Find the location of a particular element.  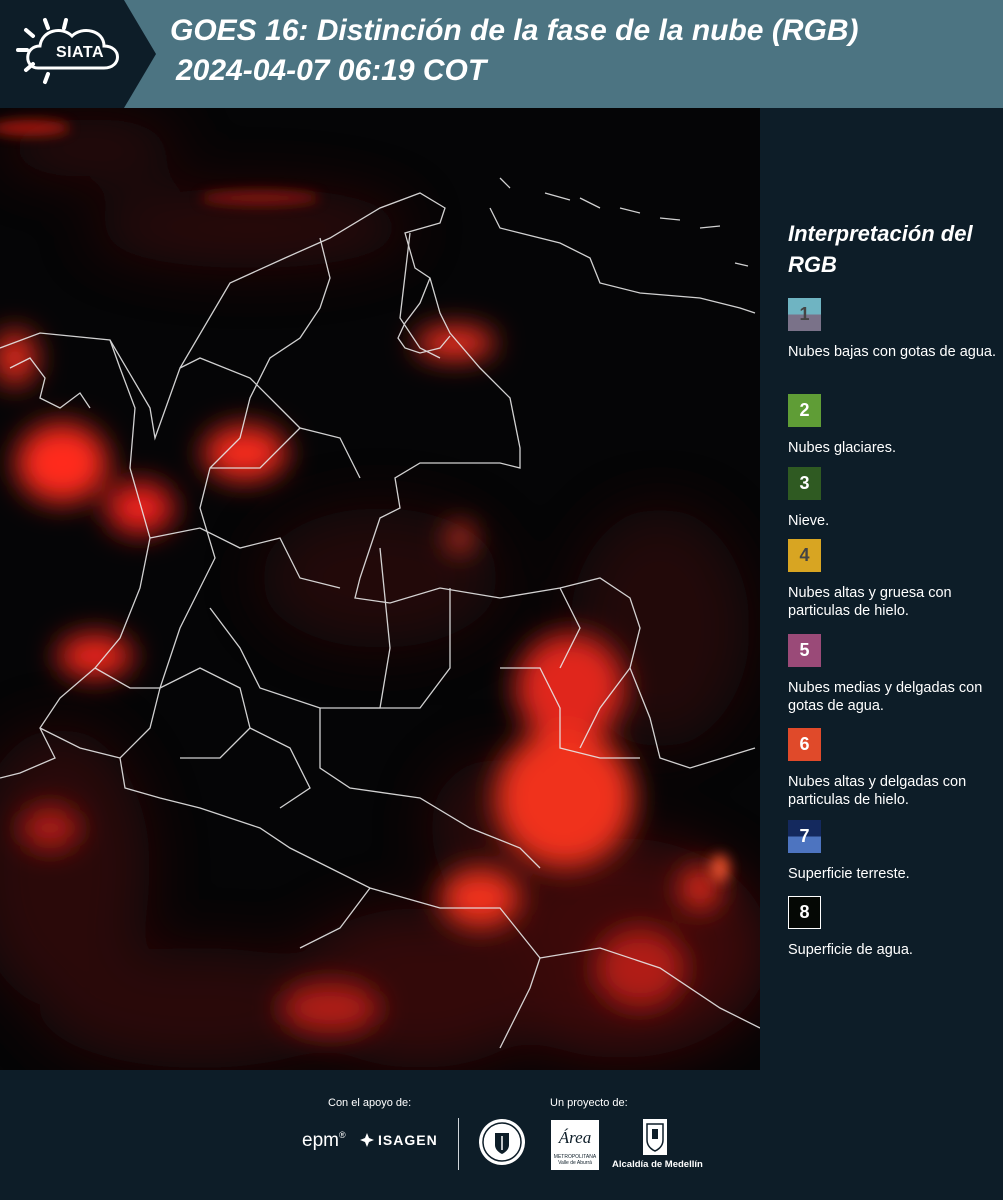

alcaldia-shield-icon is located at coordinates (655, 1139).